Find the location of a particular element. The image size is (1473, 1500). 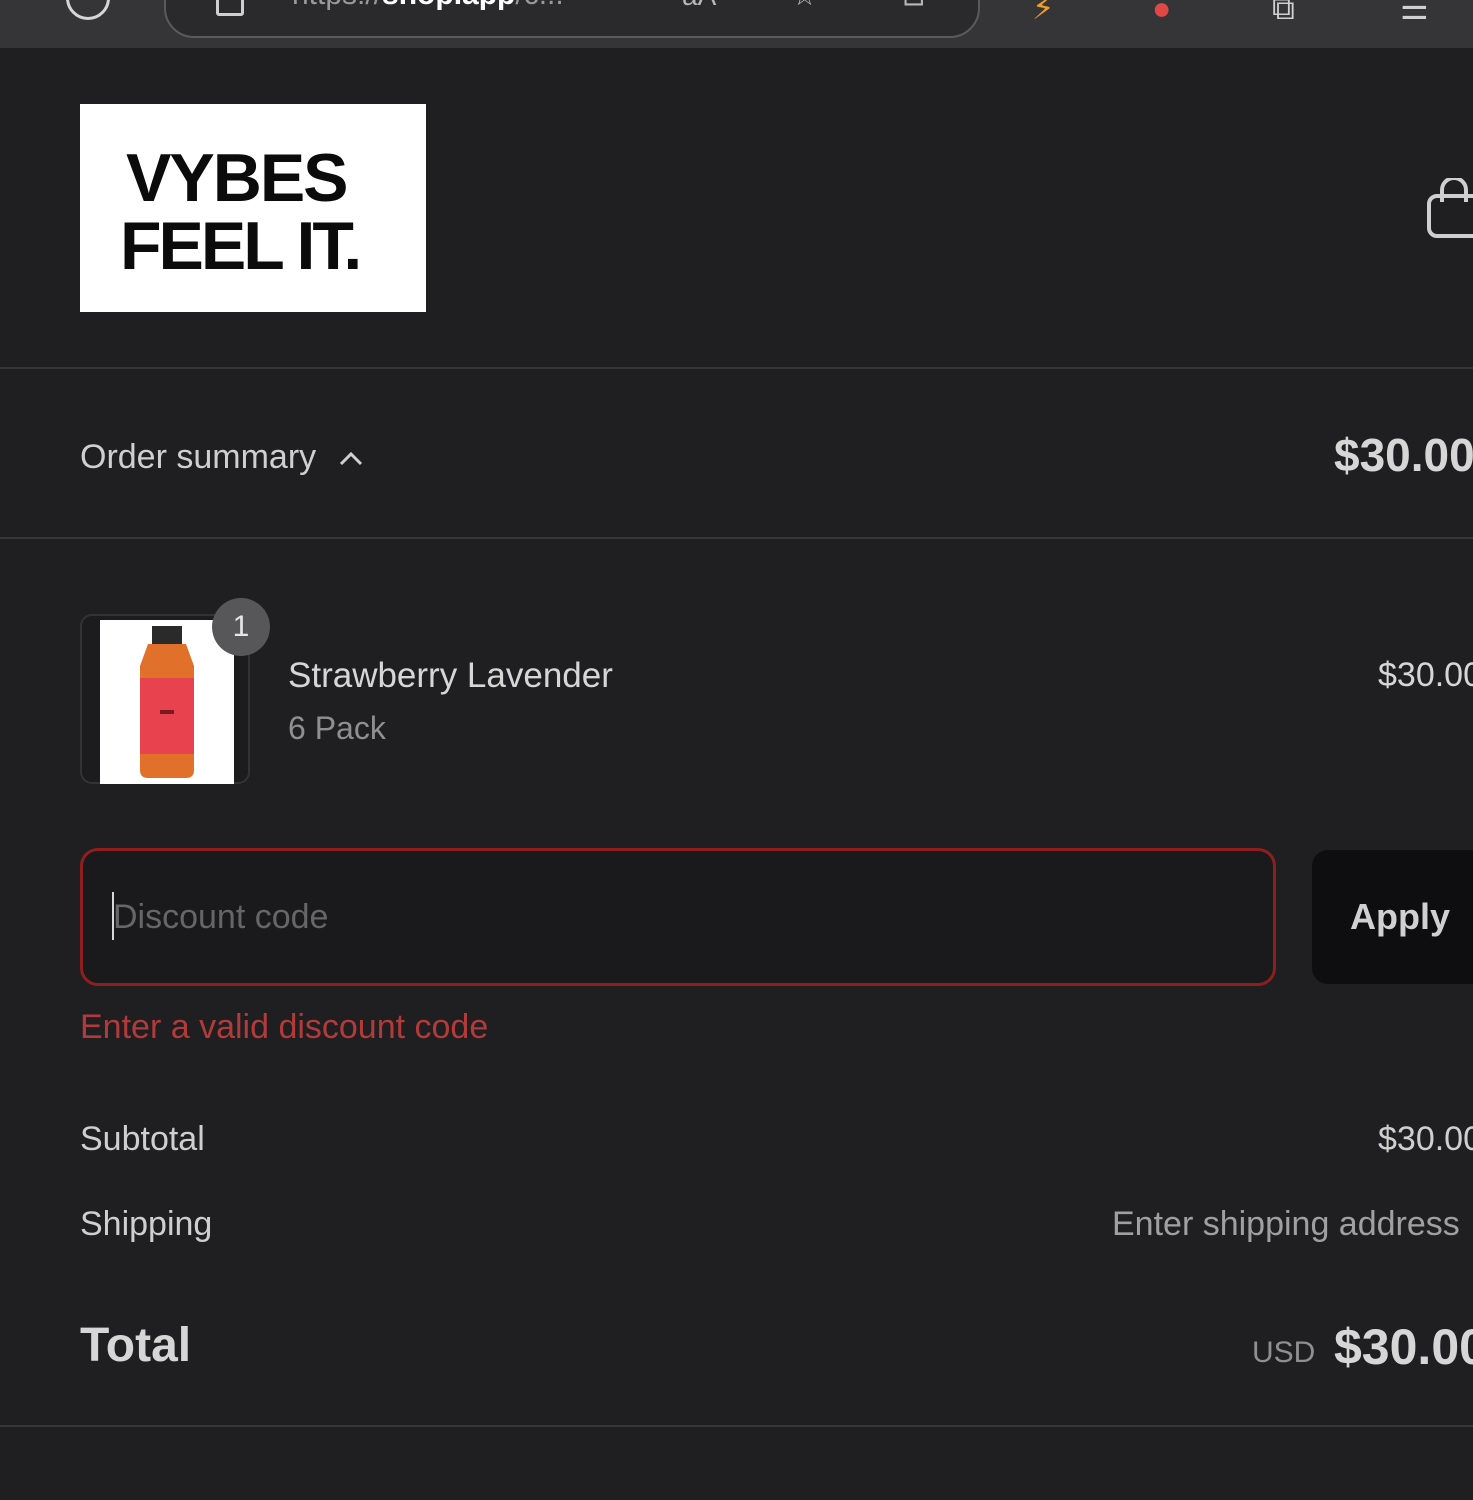

order-summary-toggle: Order summary is located at coordinates (223, 457).